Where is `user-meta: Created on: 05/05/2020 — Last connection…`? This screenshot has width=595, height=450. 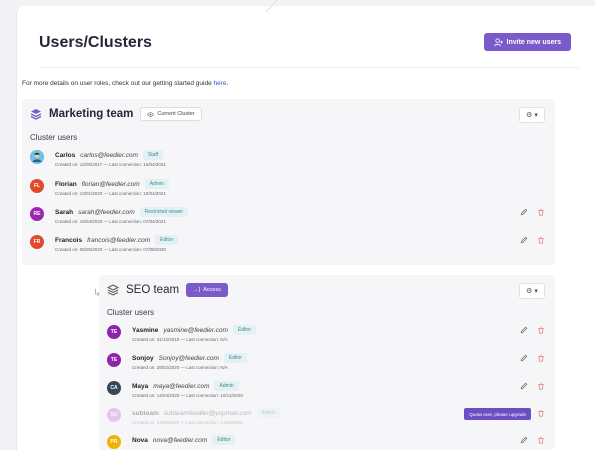
user-meta: Created on: 05/05/2020 — Last connection… is located at coordinates (110, 249).